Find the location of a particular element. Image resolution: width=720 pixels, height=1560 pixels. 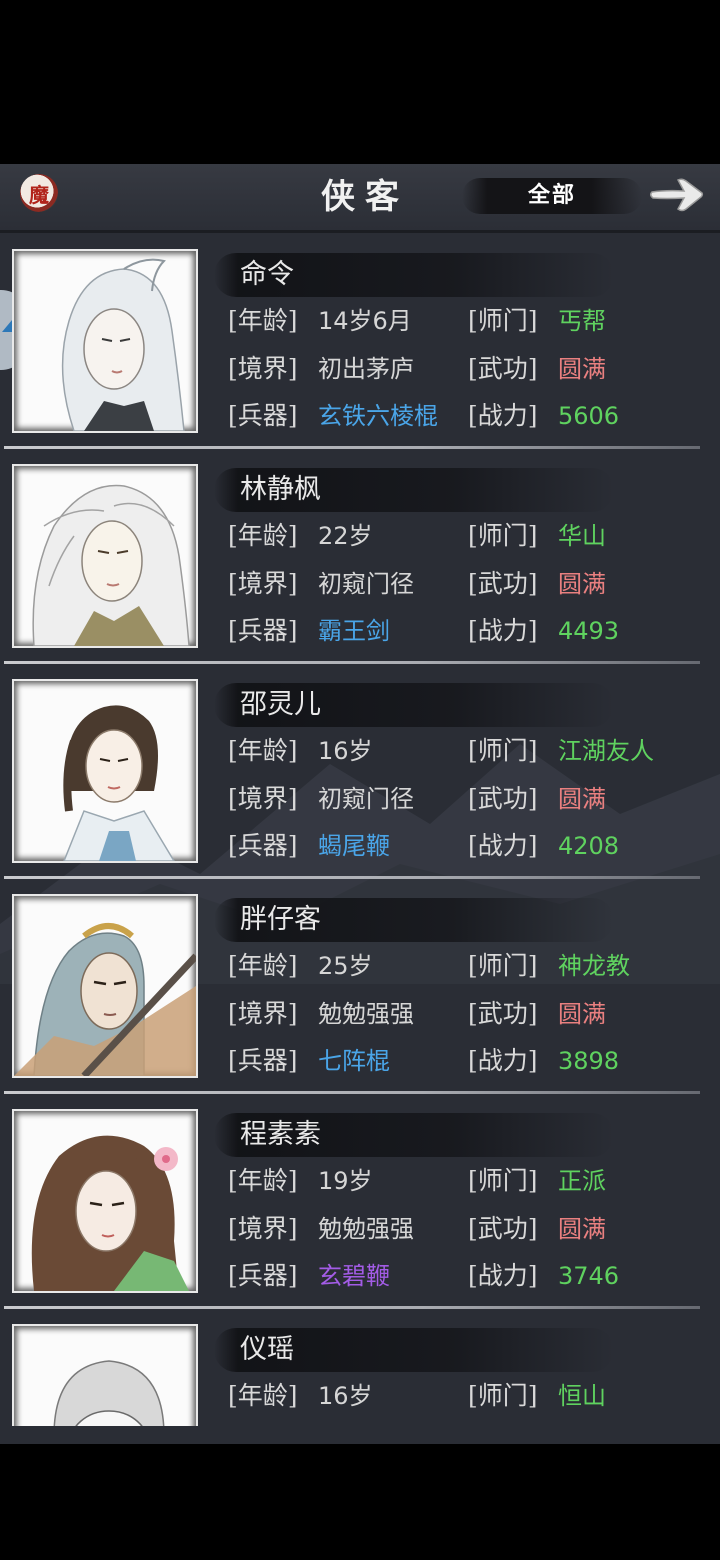

weapon-value: 七阵棍 is located at coordinates (354, 1061).